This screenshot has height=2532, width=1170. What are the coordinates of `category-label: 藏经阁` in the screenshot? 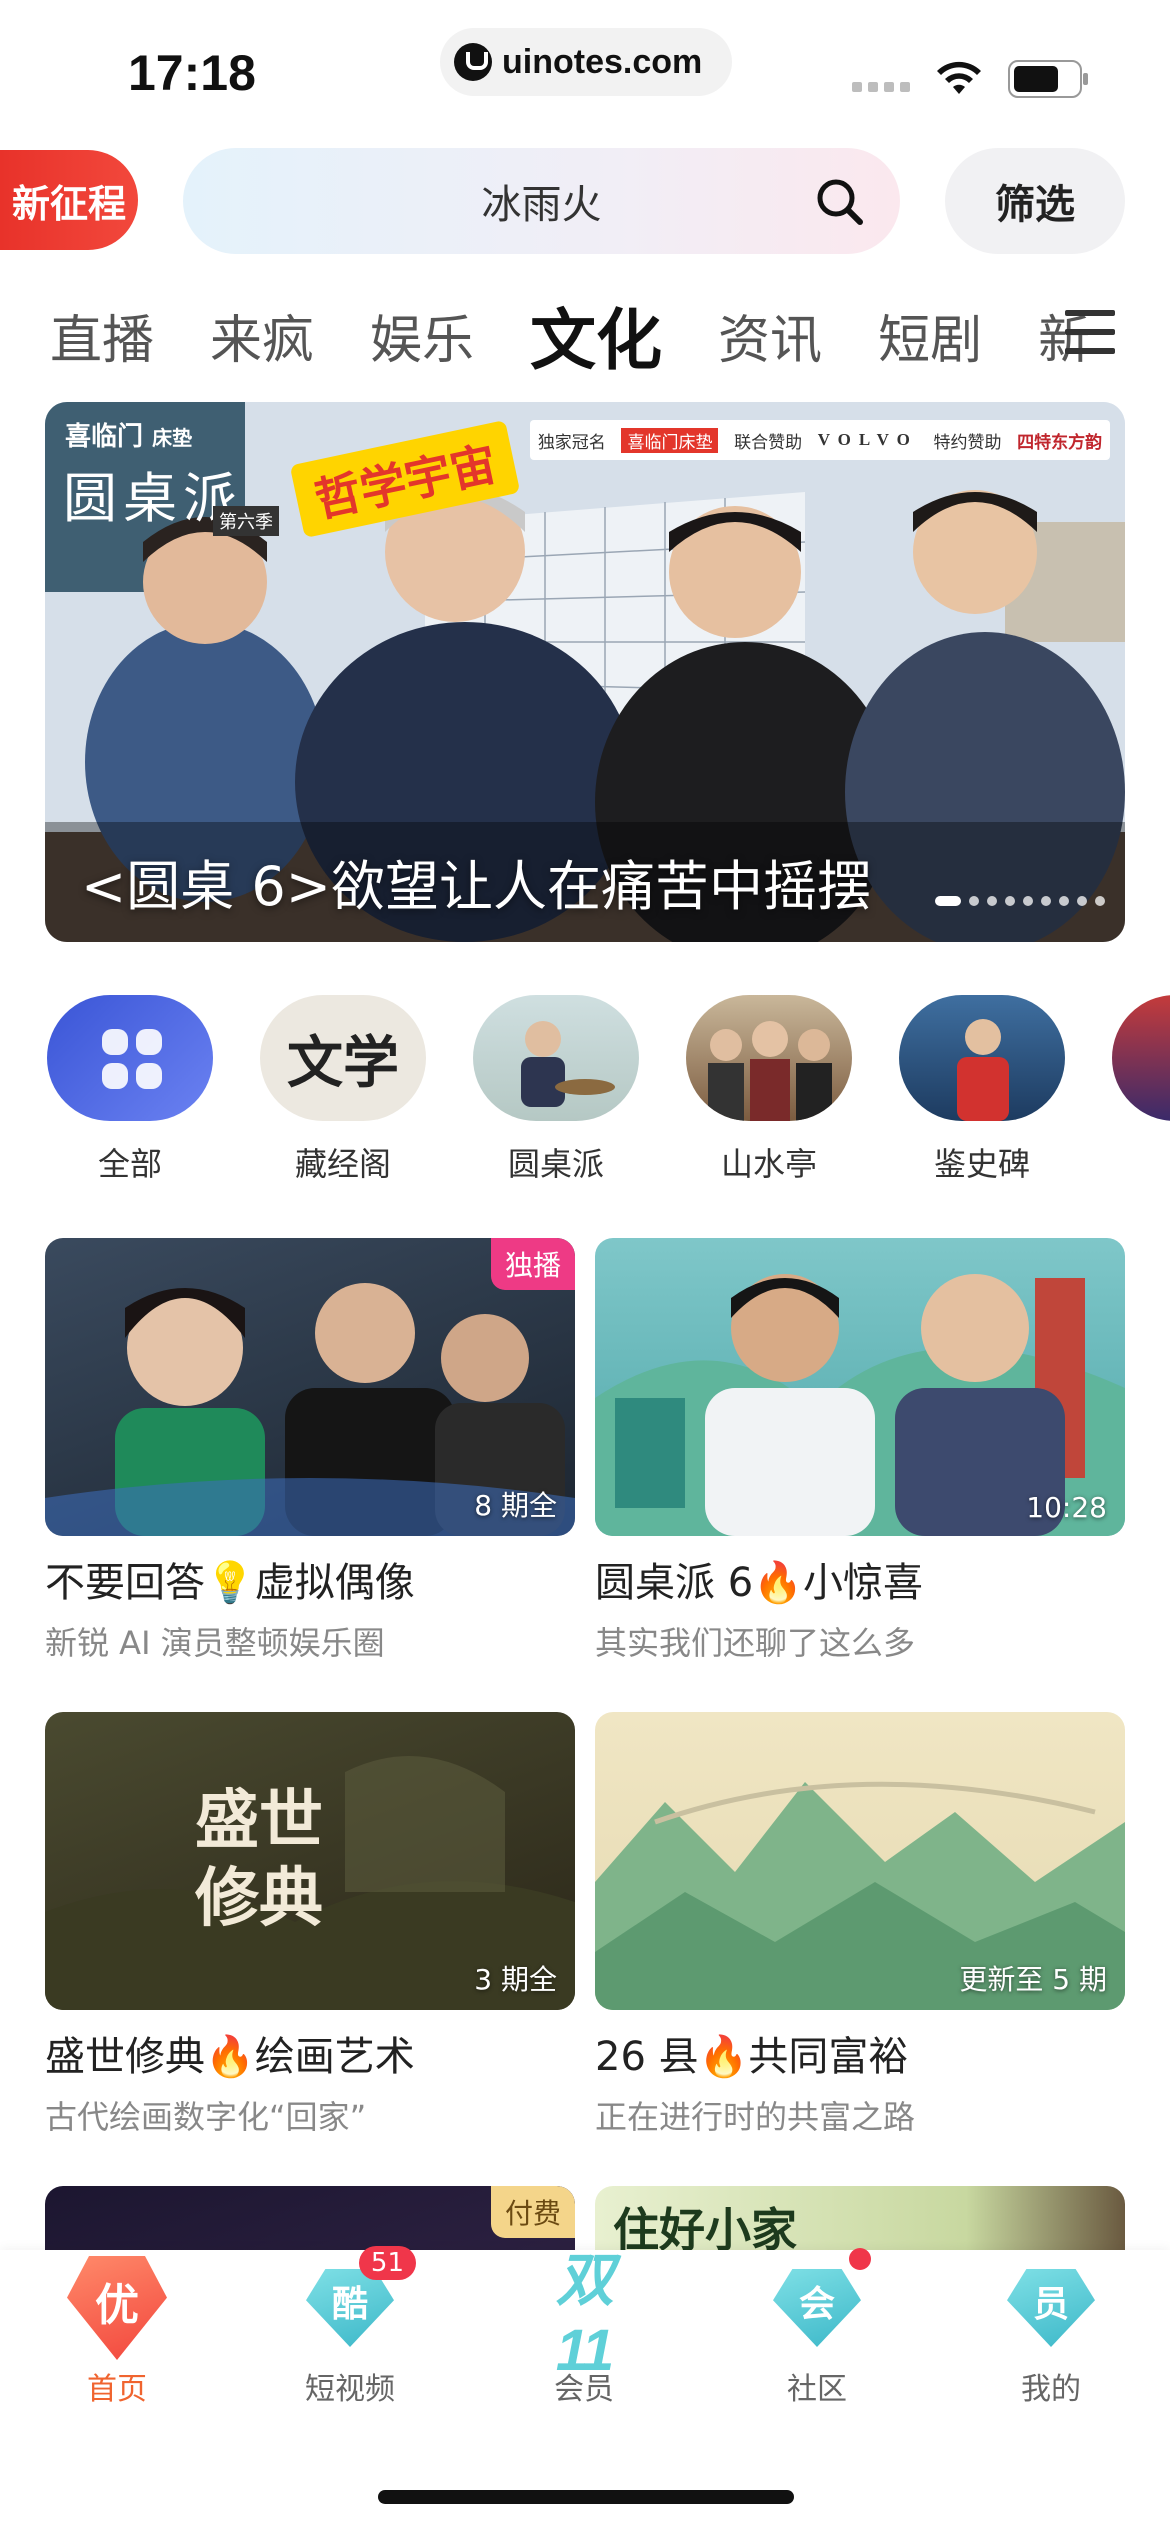 It's located at (342, 1164).